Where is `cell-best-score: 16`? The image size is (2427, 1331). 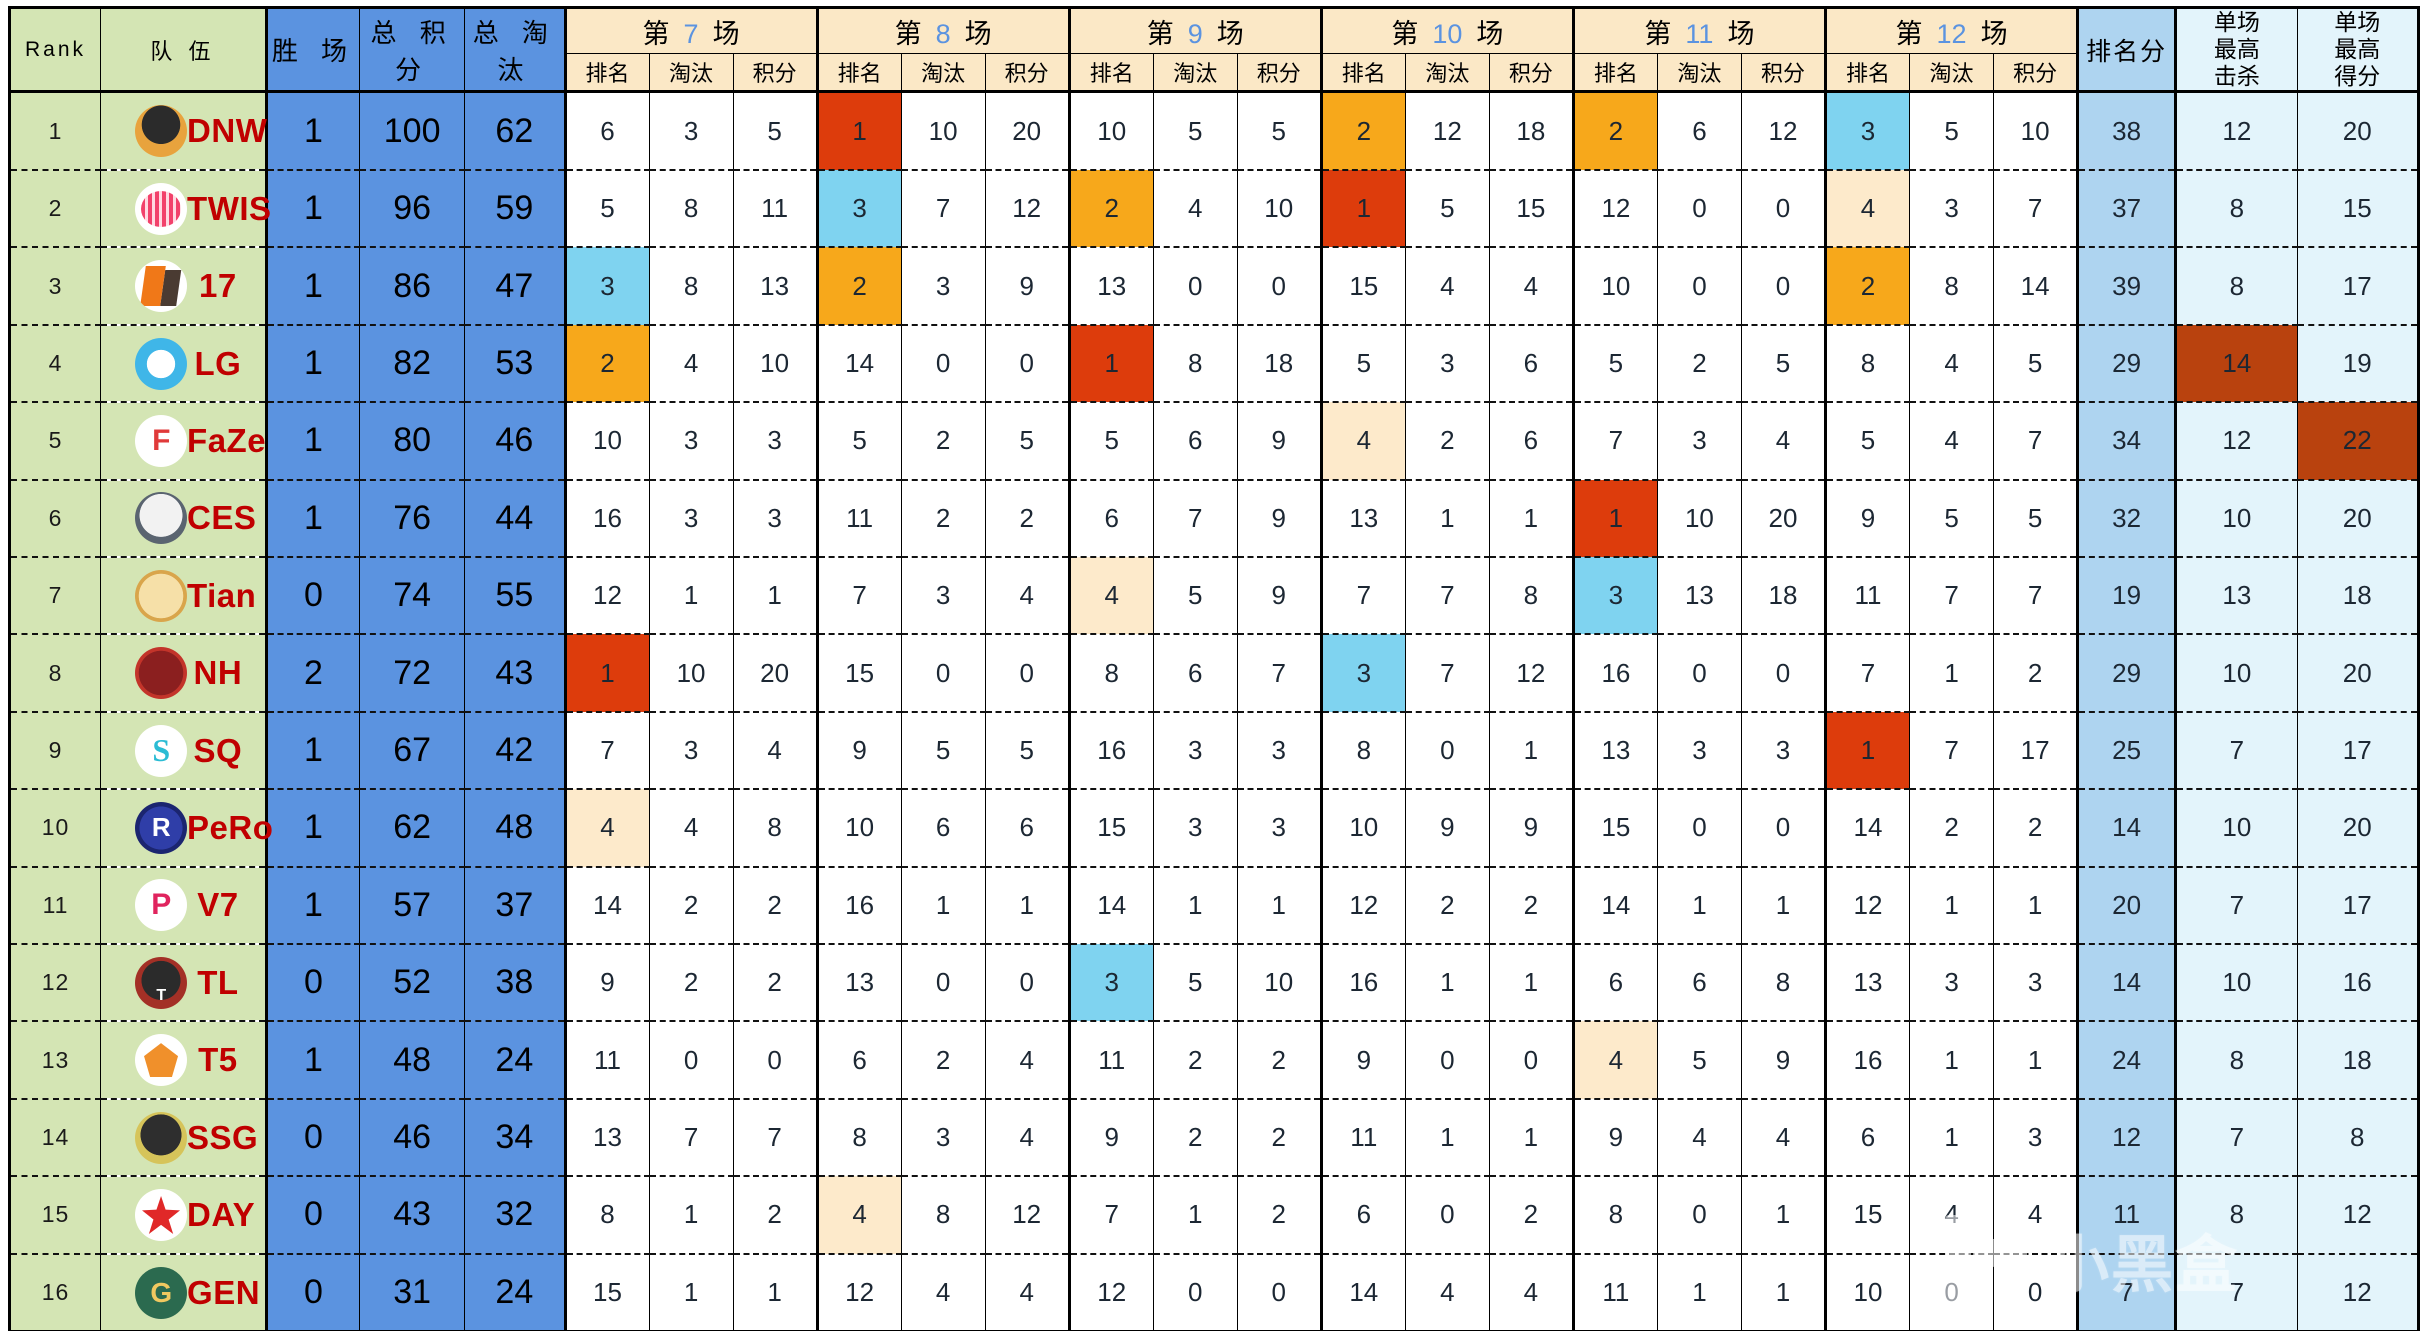
cell-best-score: 16 is located at coordinates (2358, 983).